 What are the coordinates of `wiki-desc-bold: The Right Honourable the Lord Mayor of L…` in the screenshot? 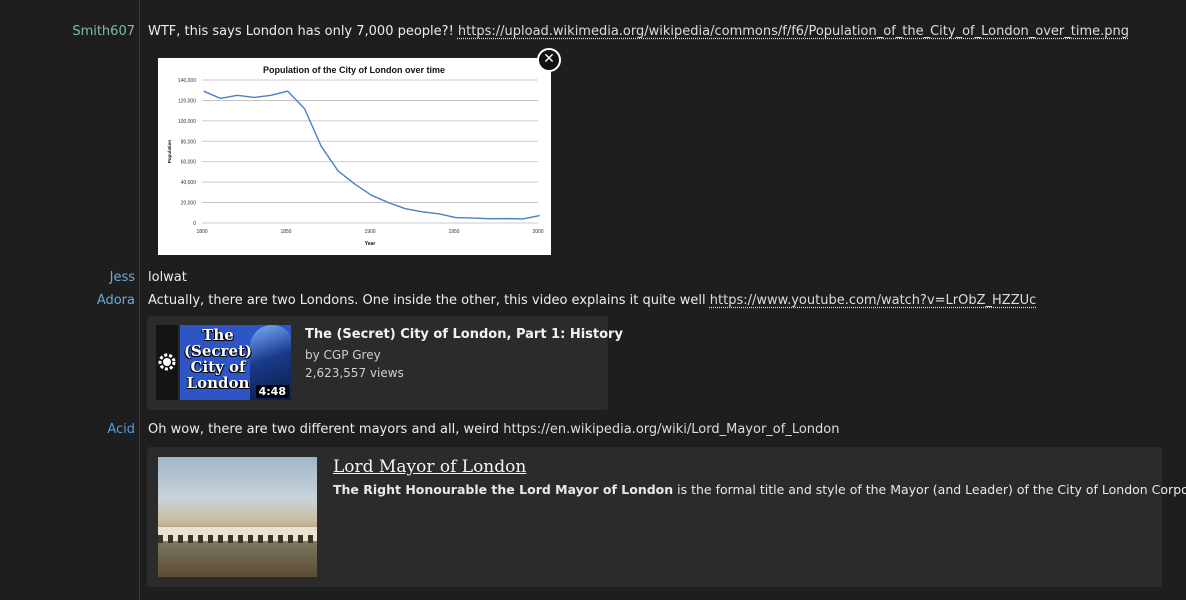 It's located at (503, 489).